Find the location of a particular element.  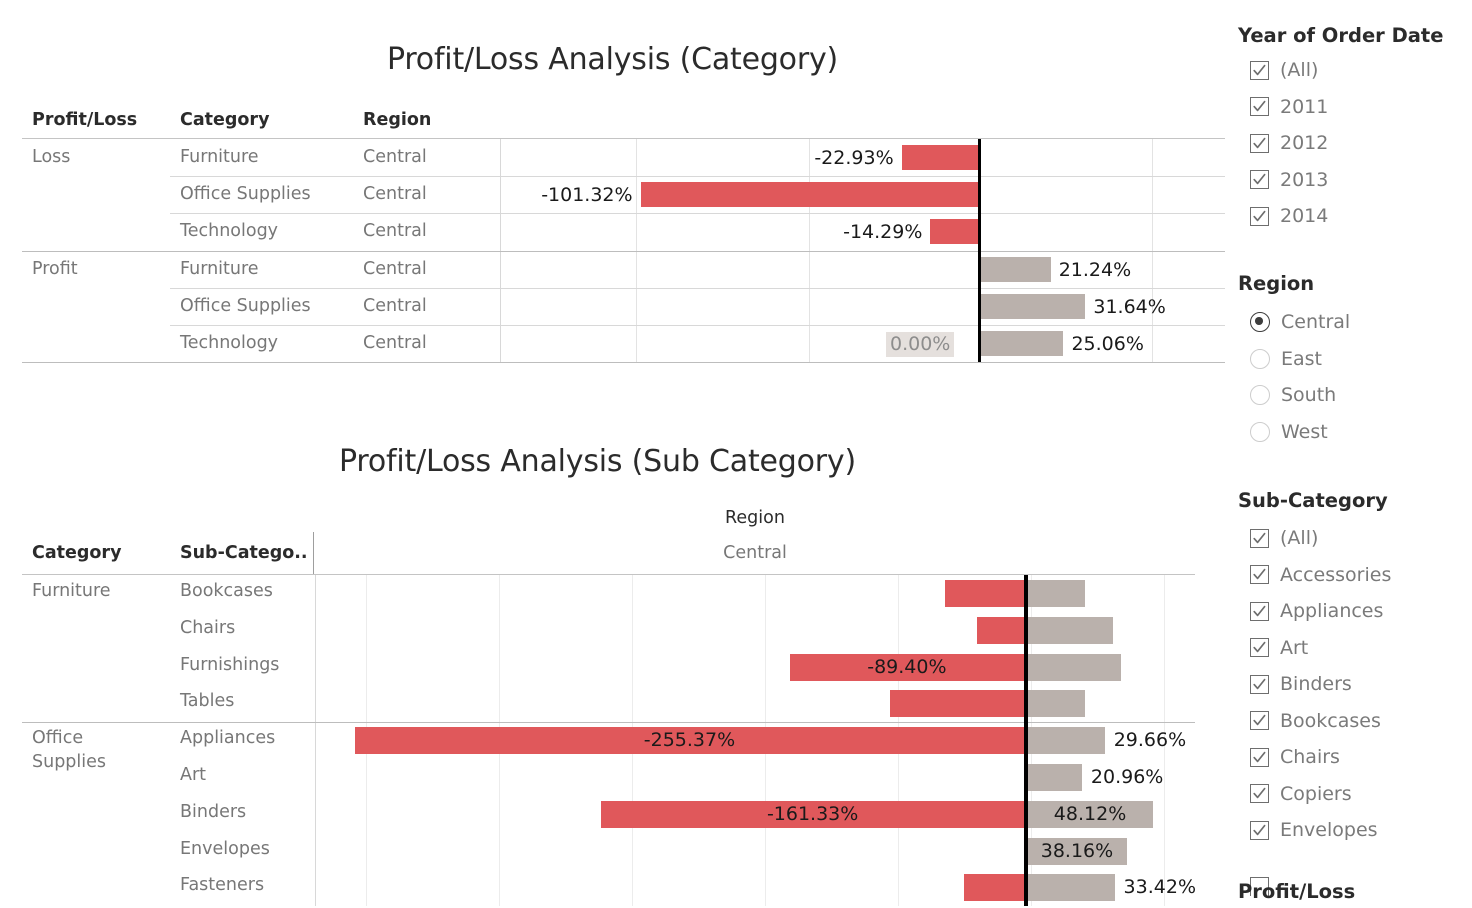

chart2-table-row: Furniture Bookcases is located at coordinates (597, 593).